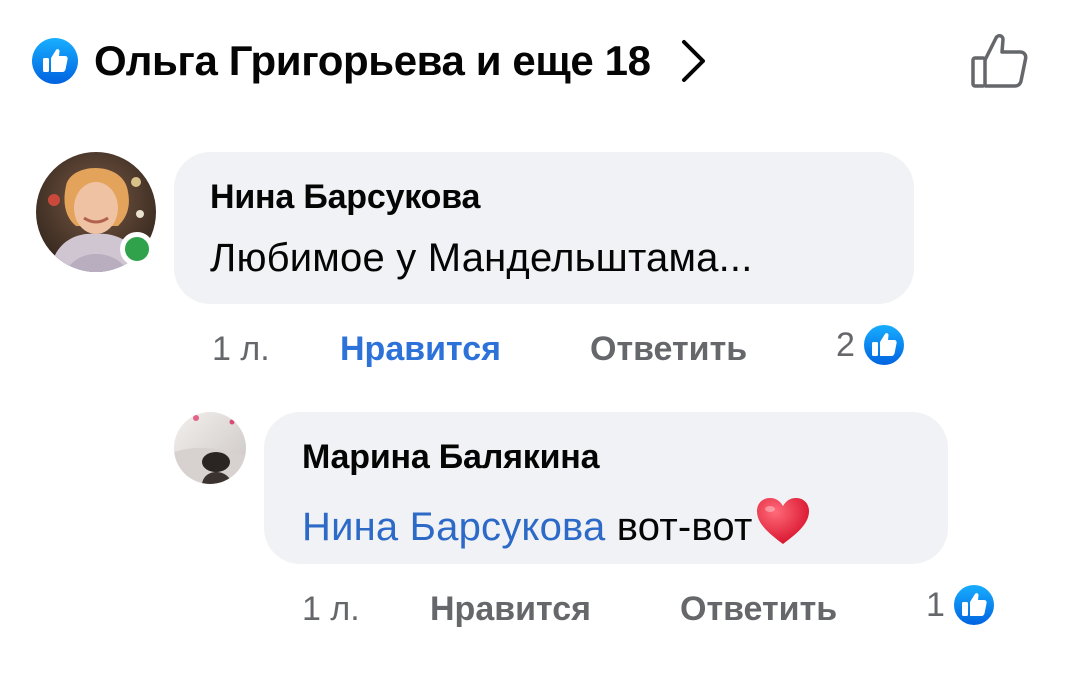 The width and height of the screenshot is (1080, 675). I want to click on reply-reply-button: Ответить, so click(758, 609).